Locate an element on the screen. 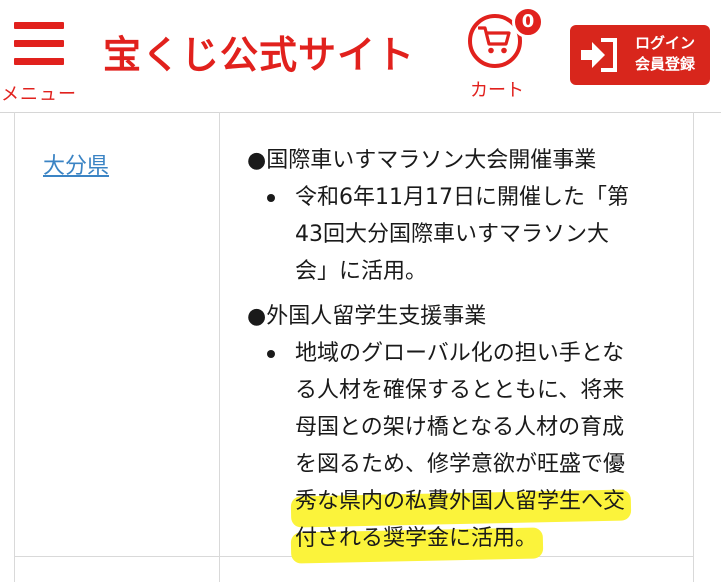 The image size is (721, 582). hamburger-icon is located at coordinates (39, 44).